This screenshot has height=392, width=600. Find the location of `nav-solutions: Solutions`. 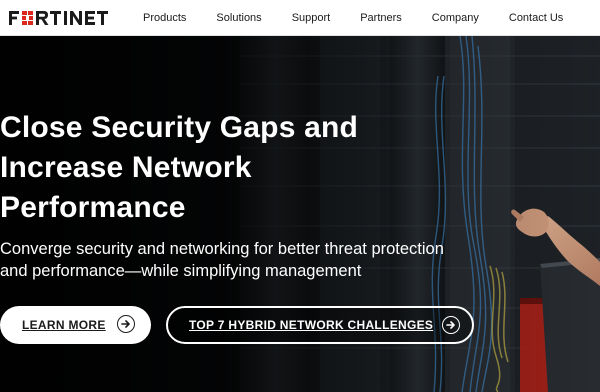

nav-solutions: Solutions is located at coordinates (238, 18).